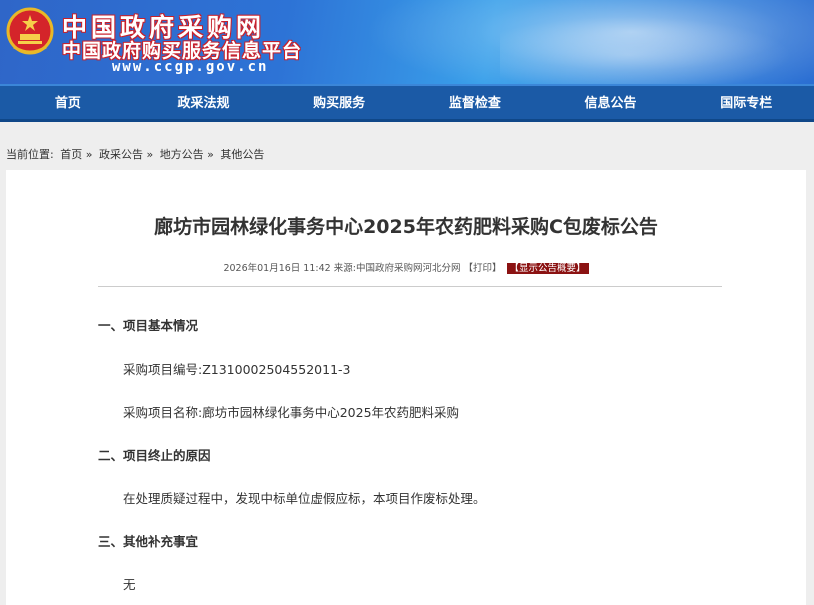 The height and width of the screenshot is (605, 814). Describe the element at coordinates (154, 455) in the screenshot. I see `section-heading-termination-reason: 二、项目终止的原因` at that location.